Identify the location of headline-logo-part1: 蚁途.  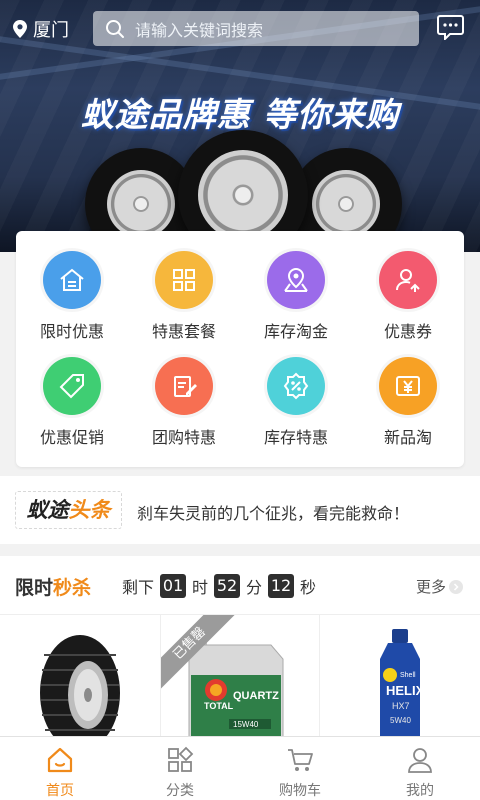
(47, 510).